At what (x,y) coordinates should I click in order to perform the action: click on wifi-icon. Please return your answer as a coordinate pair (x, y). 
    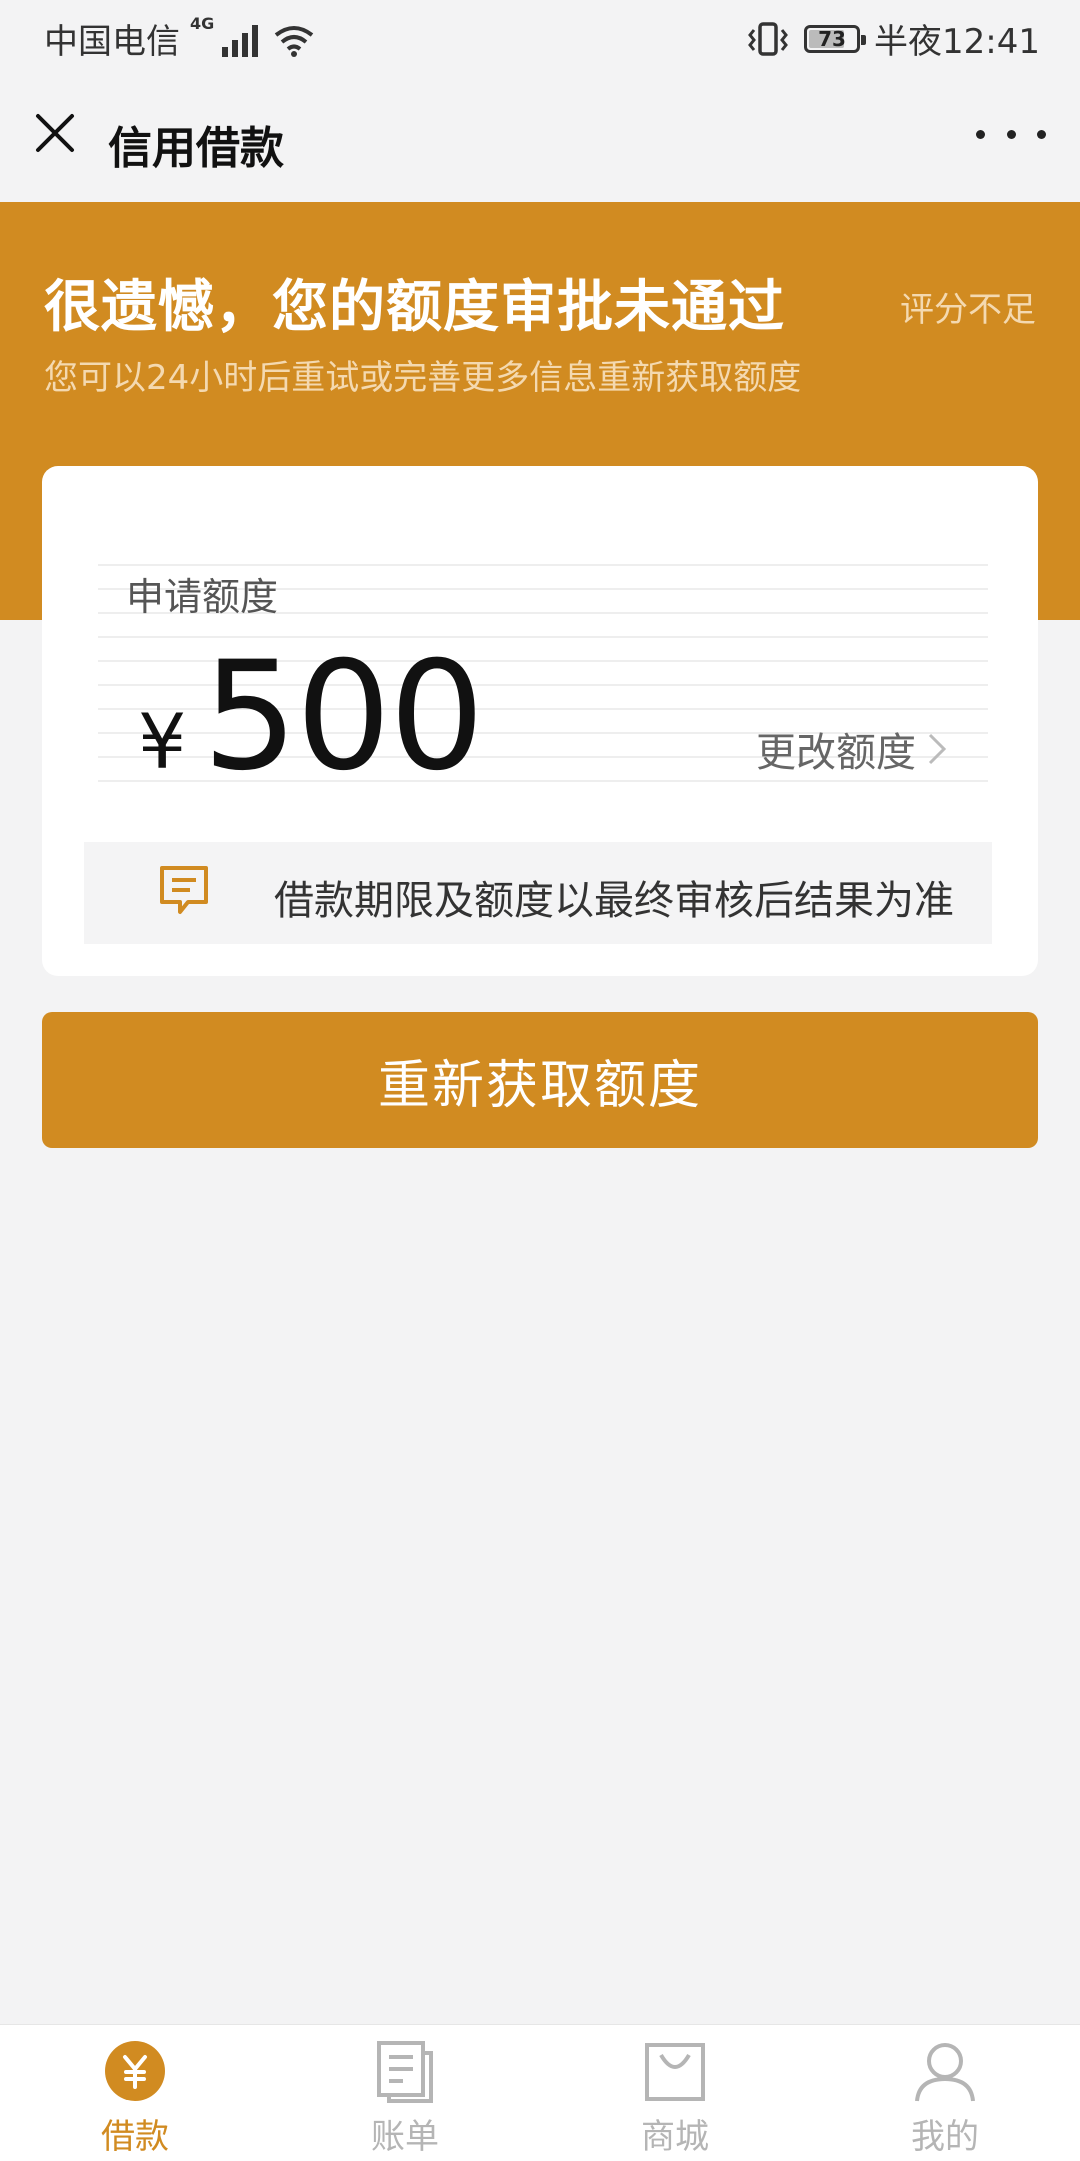
    Looking at the image, I should click on (294, 41).